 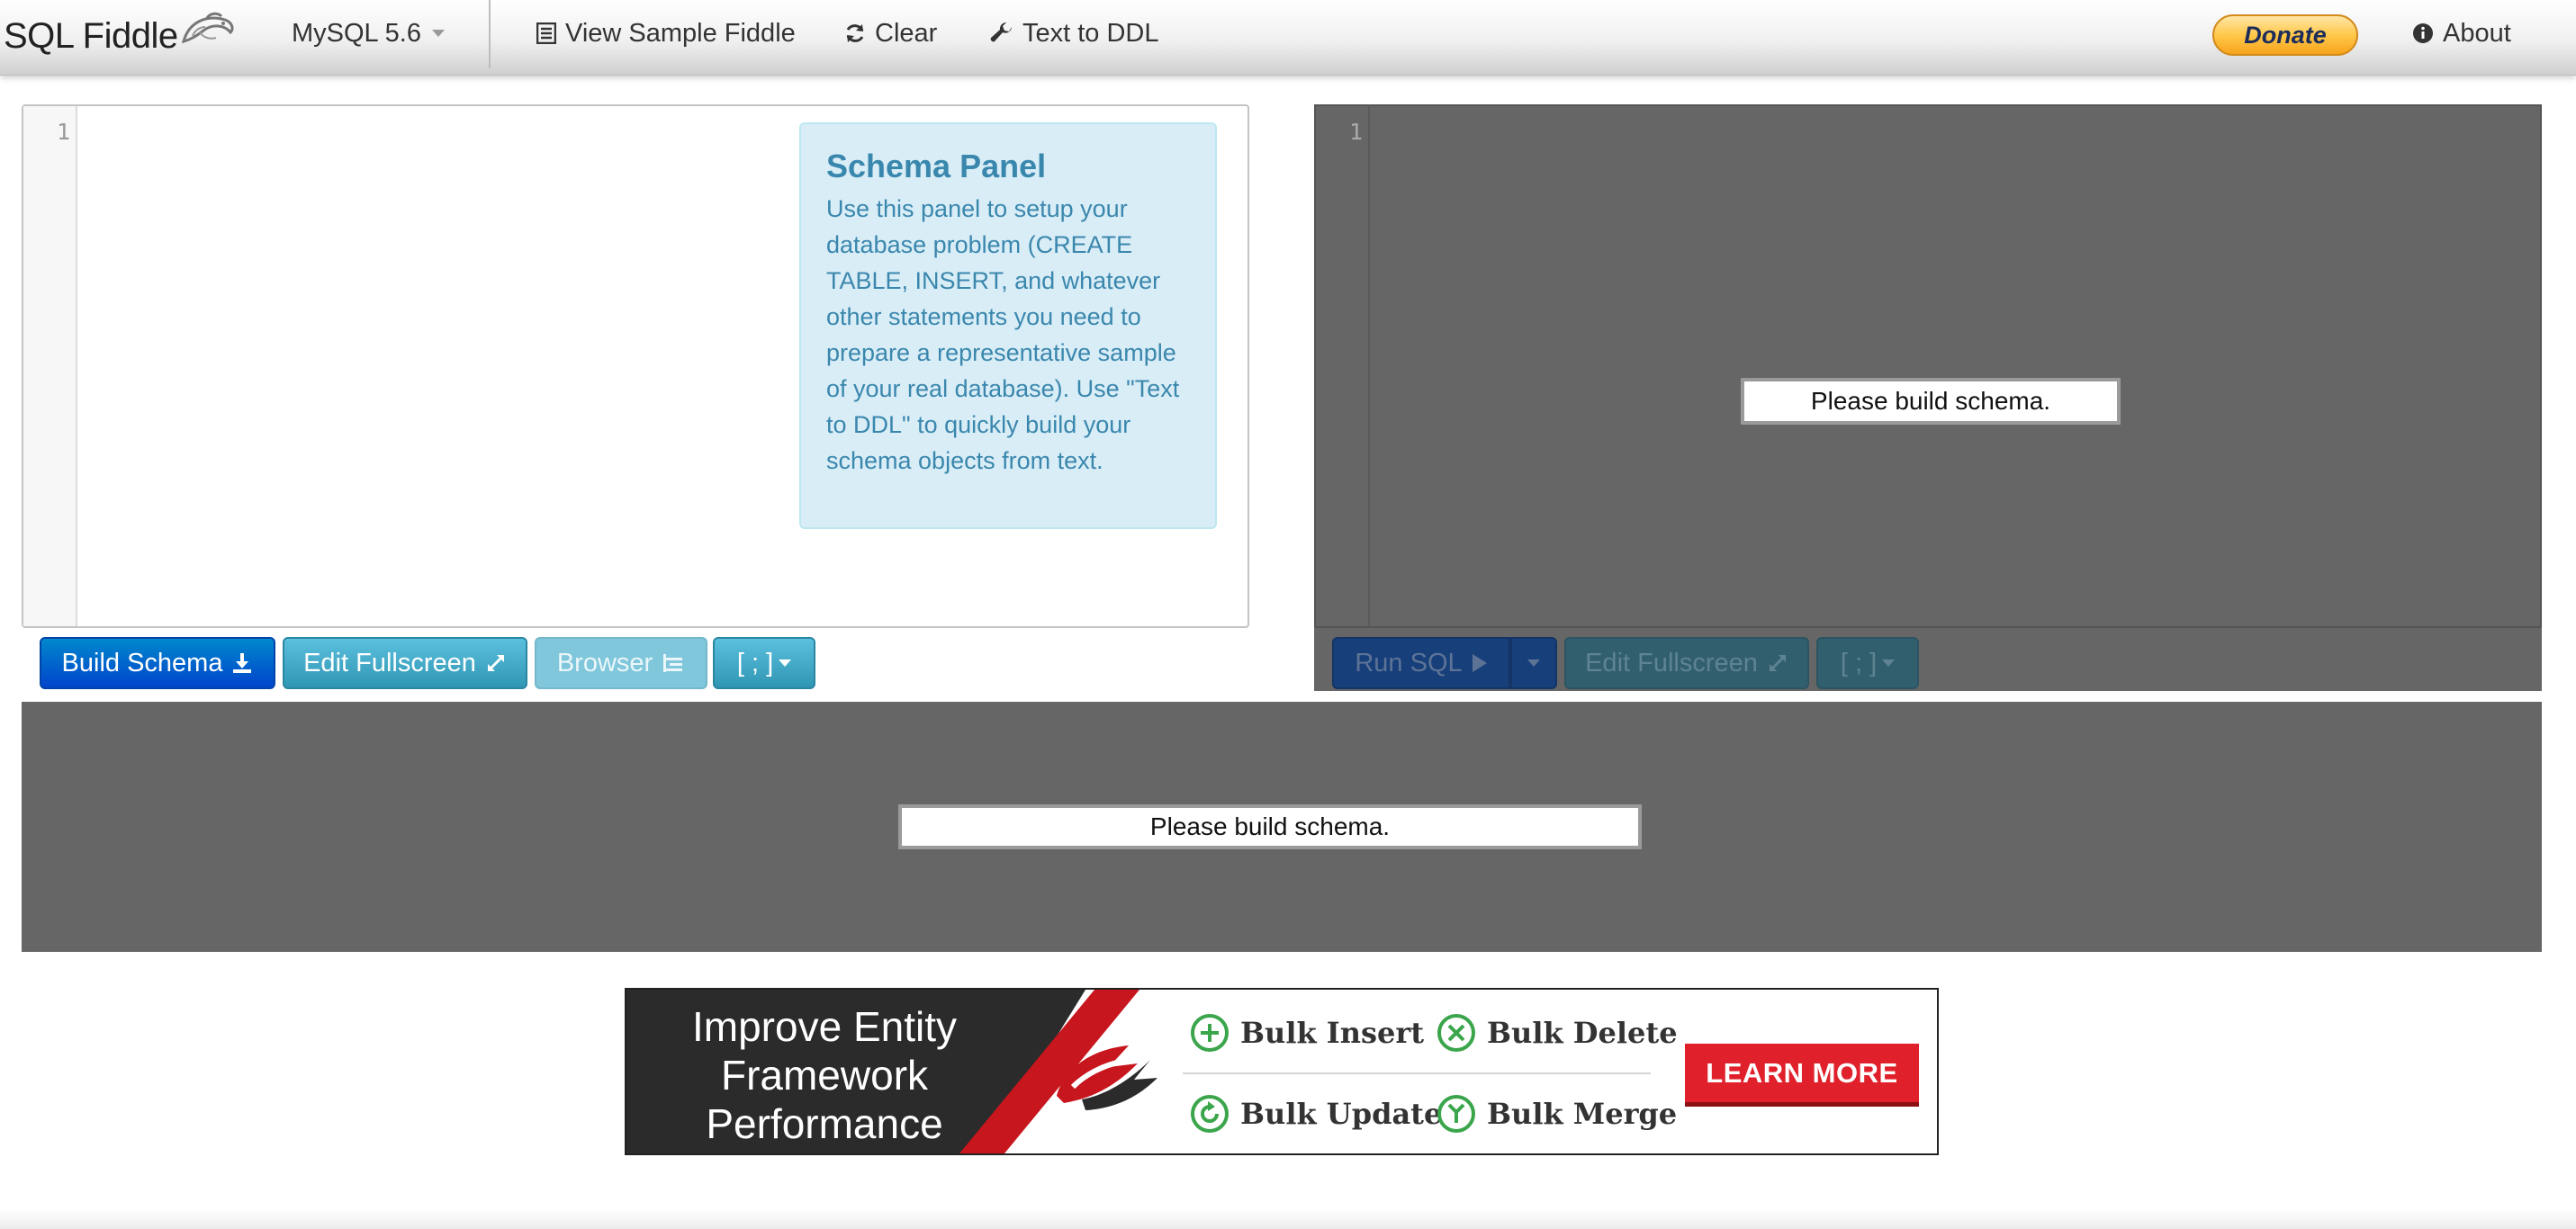 What do you see at coordinates (1480, 663) in the screenshot?
I see `play-icon` at bounding box center [1480, 663].